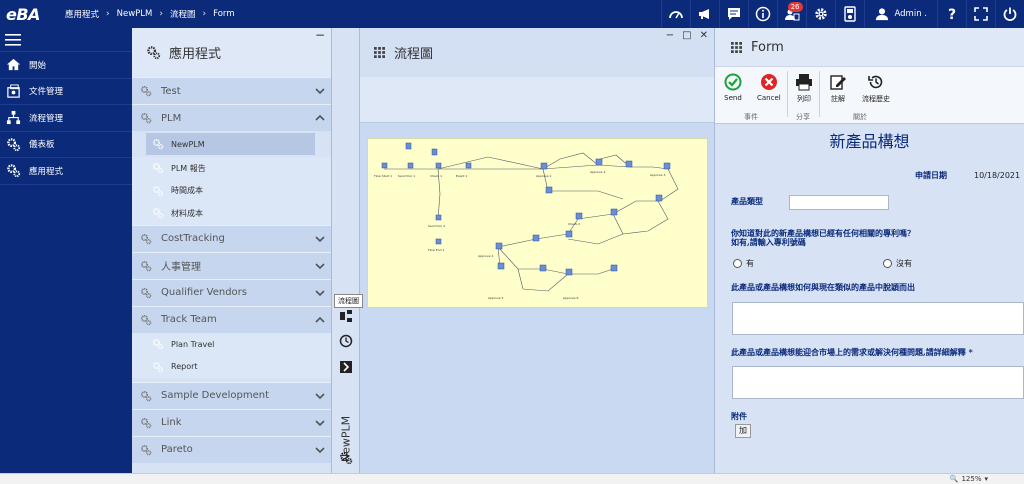  What do you see at coordinates (135, 14) in the screenshot?
I see `breadcrumb-item-newplm: NewPLM` at bounding box center [135, 14].